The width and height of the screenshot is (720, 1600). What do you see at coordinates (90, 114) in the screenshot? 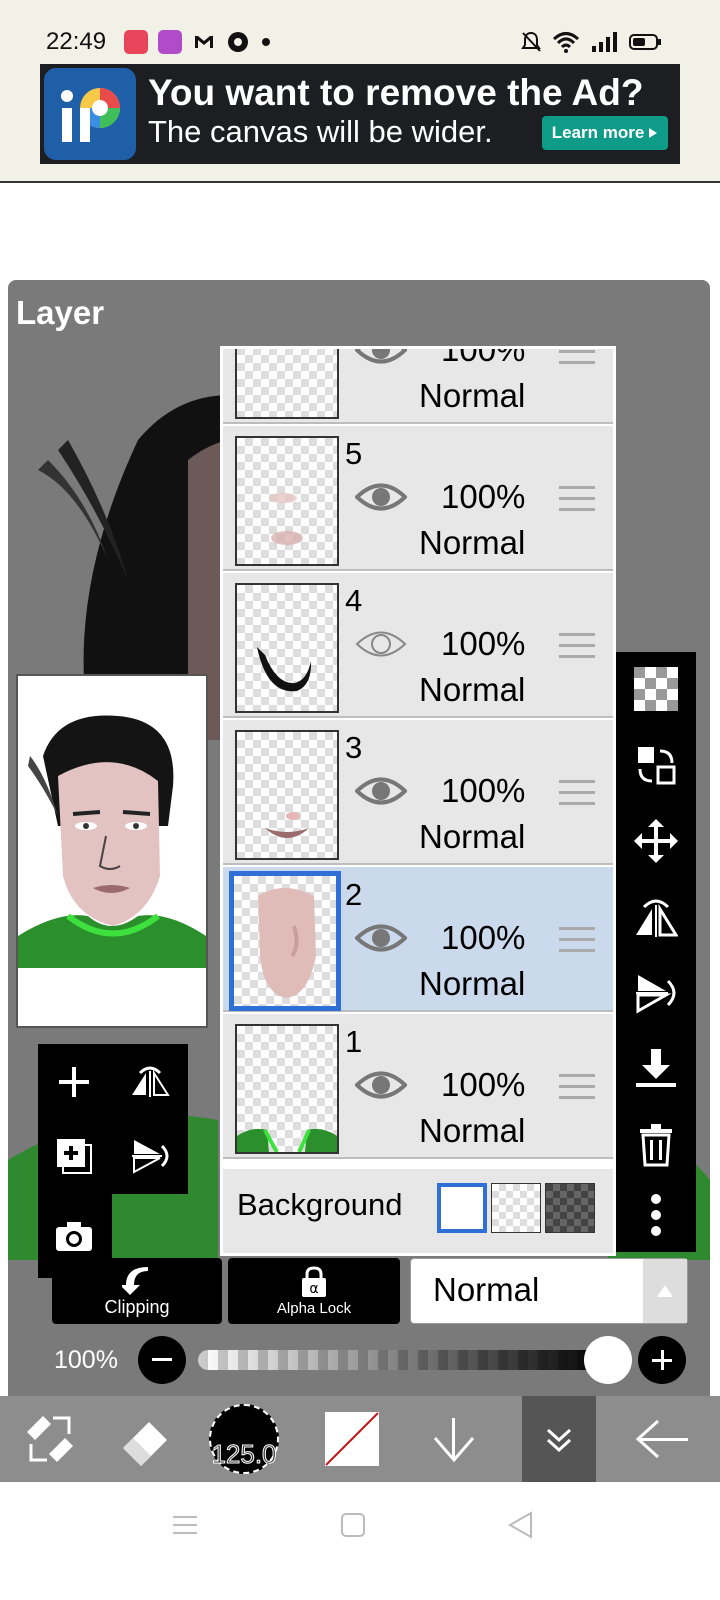
I see `ibispaint-logo` at bounding box center [90, 114].